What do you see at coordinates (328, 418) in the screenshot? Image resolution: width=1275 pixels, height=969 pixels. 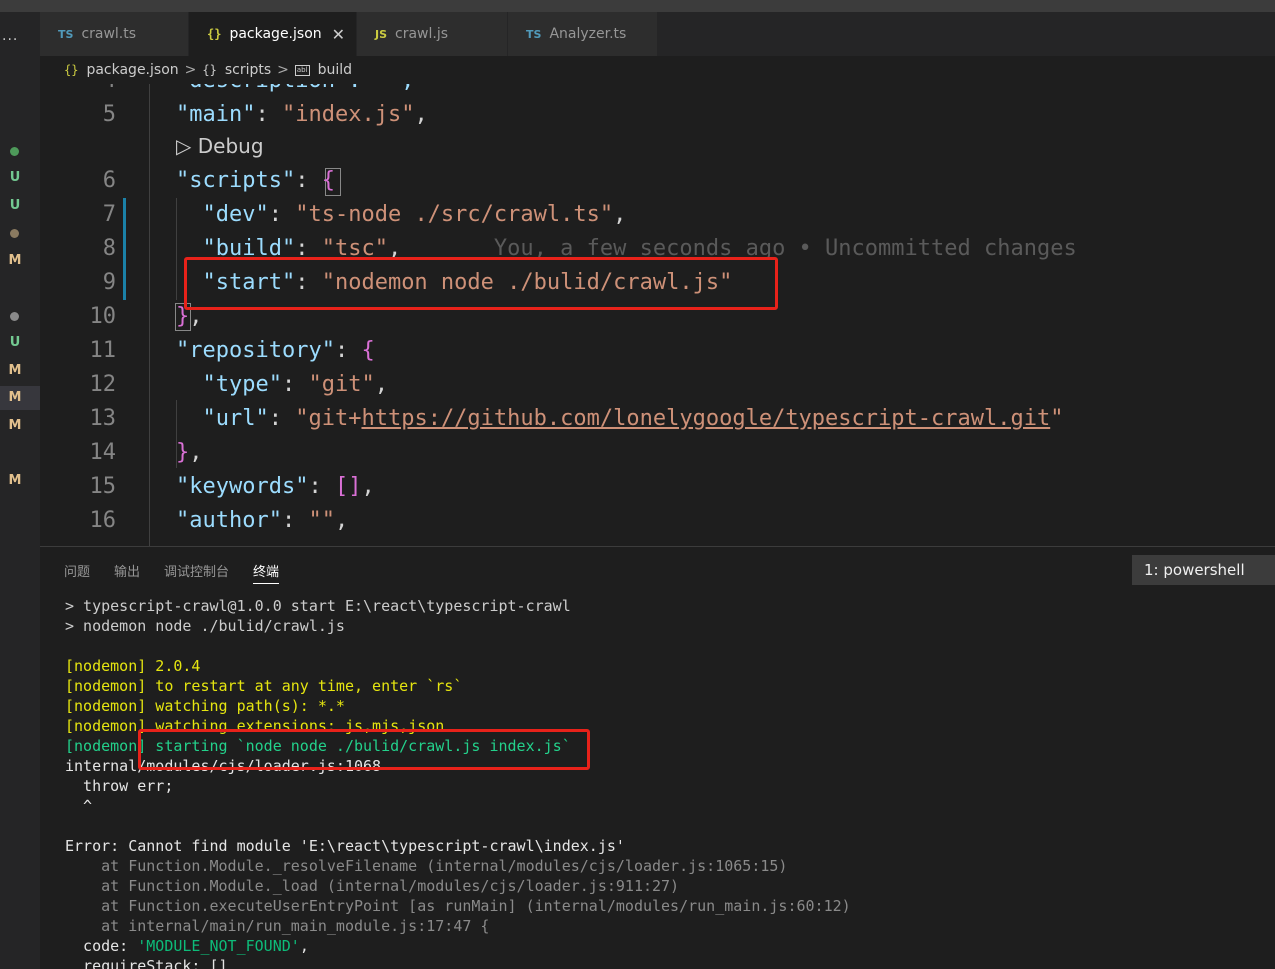 I see `json-value: "git+` at bounding box center [328, 418].